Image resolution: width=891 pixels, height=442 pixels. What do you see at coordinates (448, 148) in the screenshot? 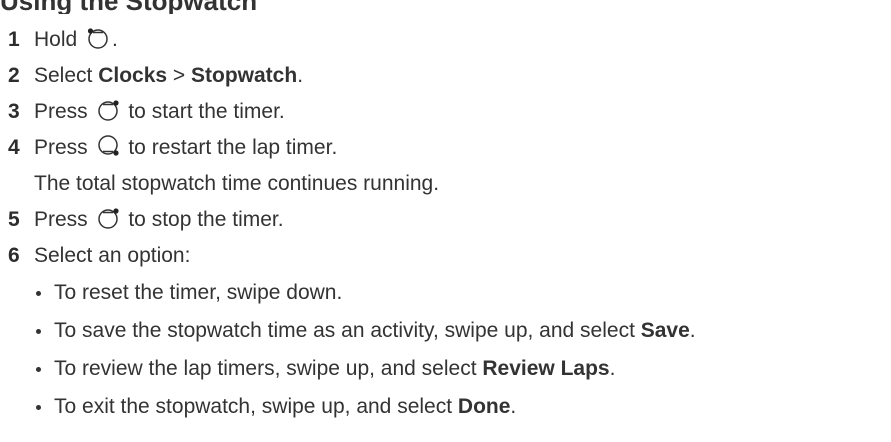
I see `step-4: 4 Press to restart the lap timer.` at bounding box center [448, 148].